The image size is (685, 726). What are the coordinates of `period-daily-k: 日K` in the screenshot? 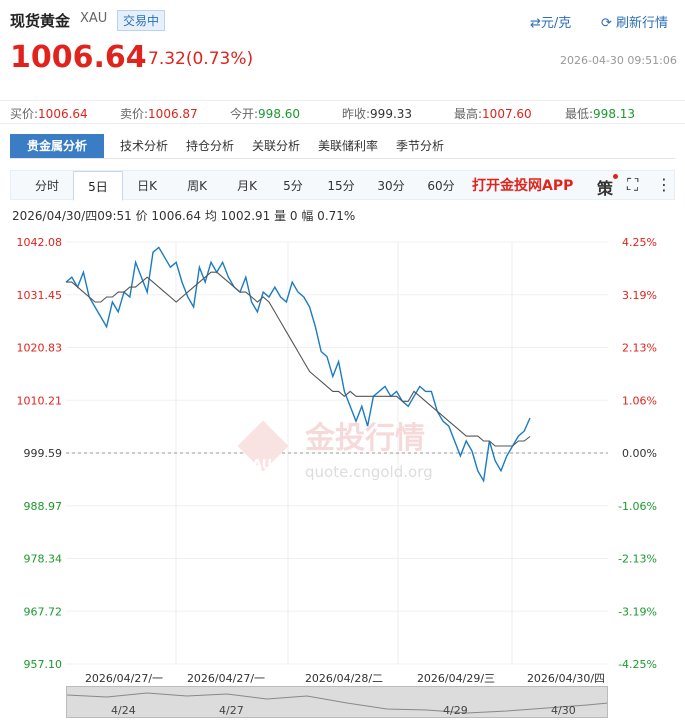 It's located at (147, 186).